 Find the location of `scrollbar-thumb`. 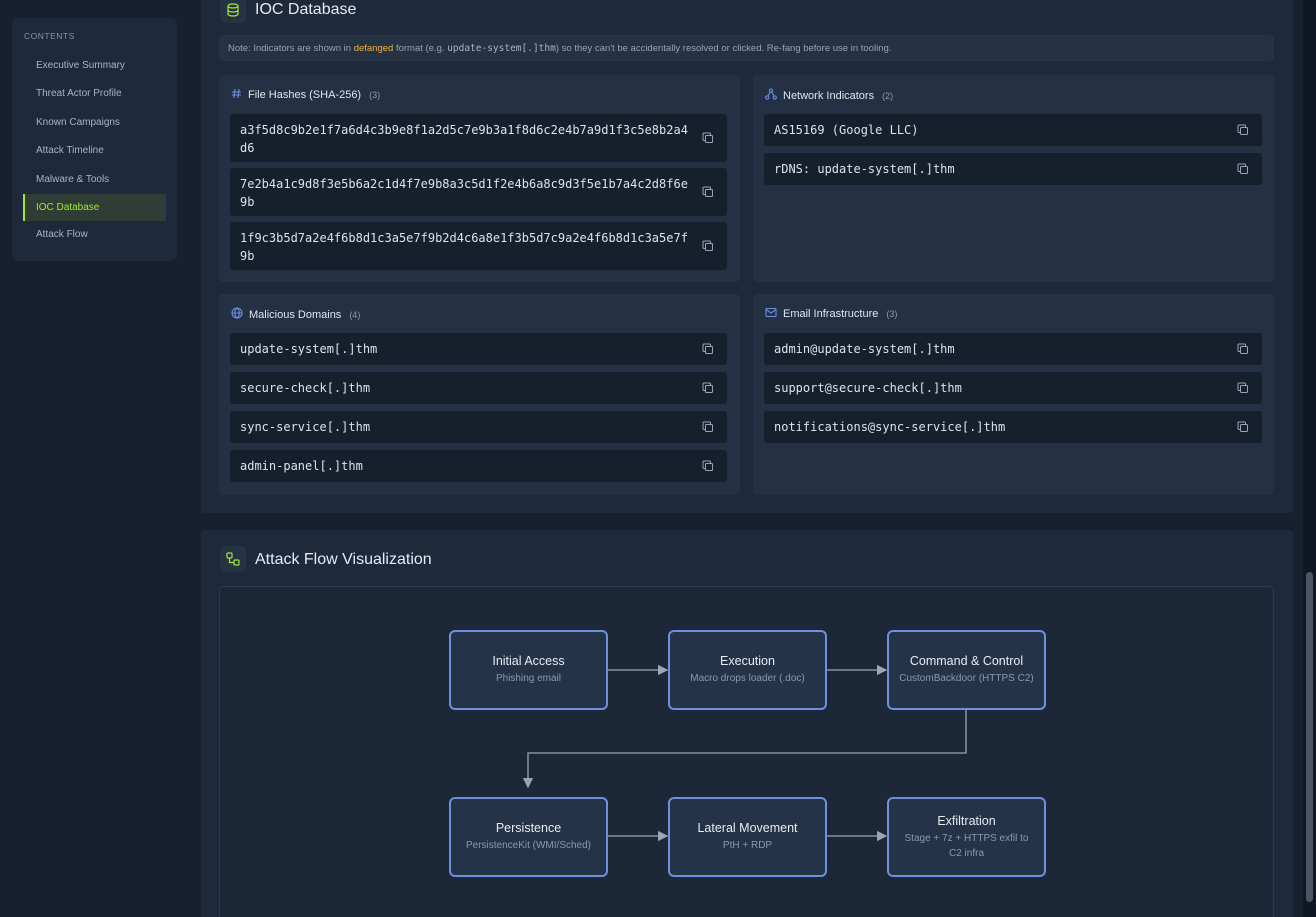

scrollbar-thumb is located at coordinates (1309, 737).